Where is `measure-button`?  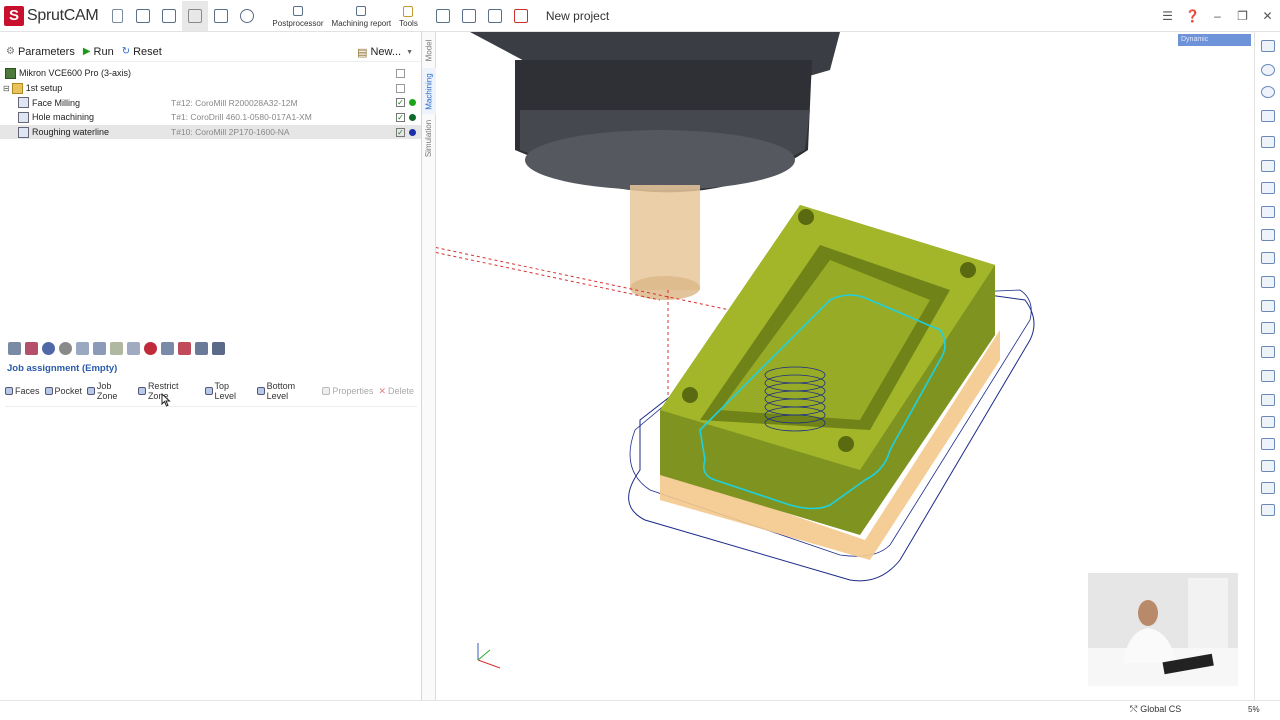
measure-button is located at coordinates (221, 16).